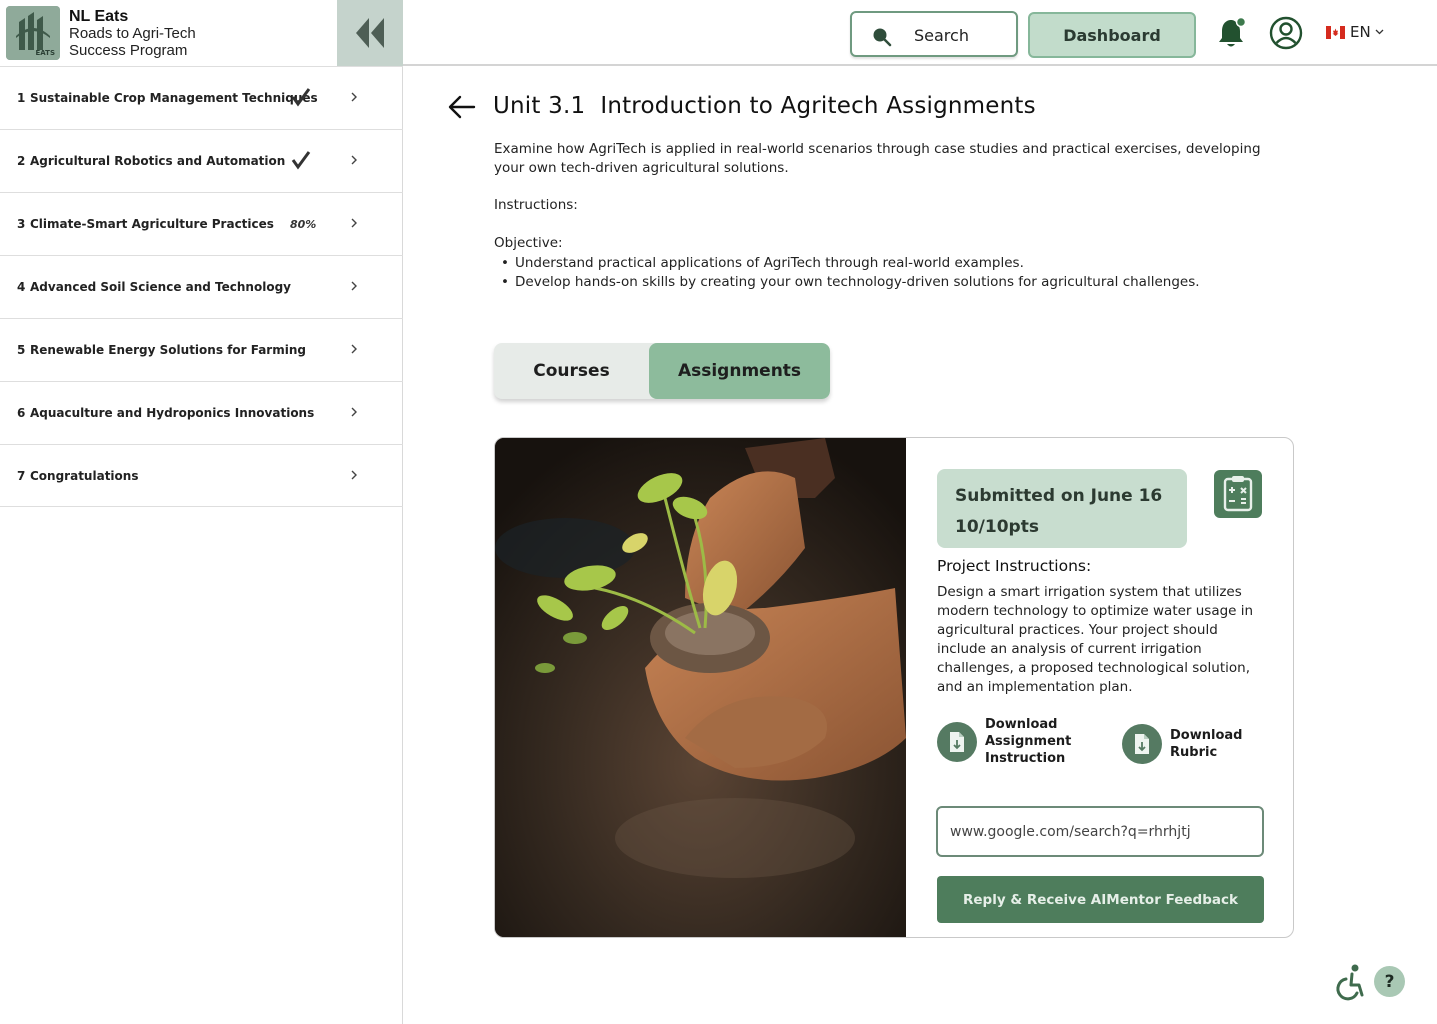 This screenshot has width=1437, height=1024. Describe the element at coordinates (21, 287) in the screenshot. I see `module-number: 4` at that location.